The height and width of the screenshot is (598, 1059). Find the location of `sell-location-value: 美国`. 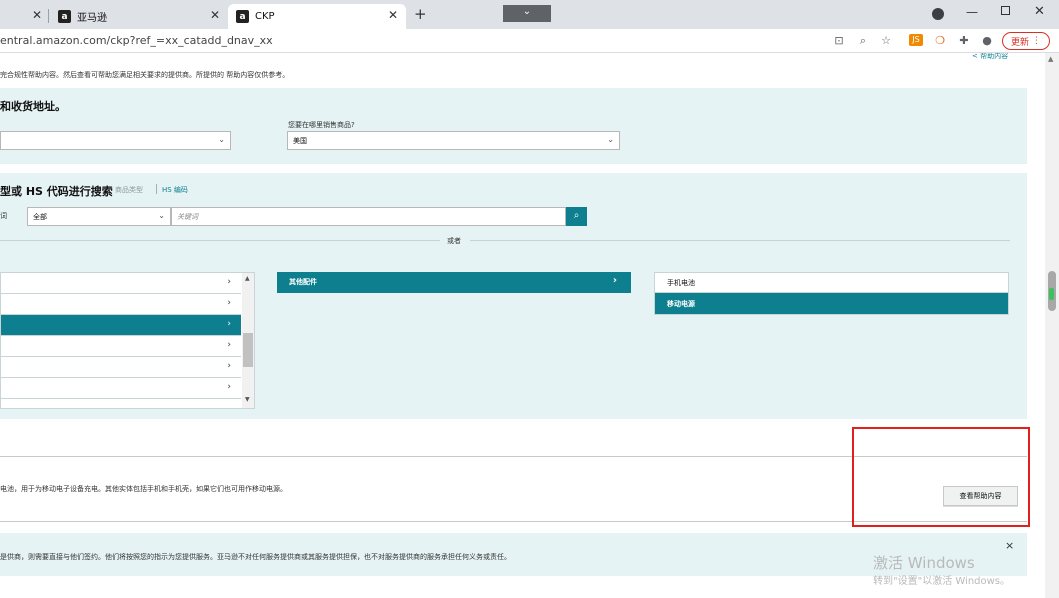

sell-location-value: 美国 is located at coordinates (300, 141).